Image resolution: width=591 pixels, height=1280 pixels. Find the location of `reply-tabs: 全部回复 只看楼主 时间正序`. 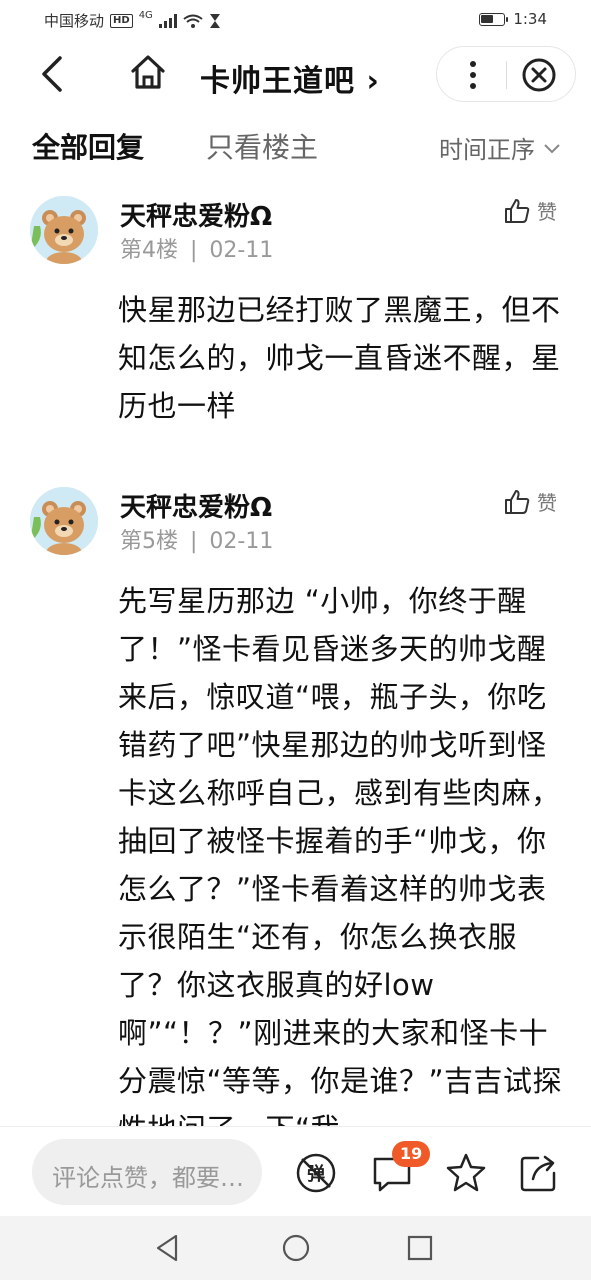

reply-tabs: 全部回复 只看楼主 时间正序 is located at coordinates (295, 148).